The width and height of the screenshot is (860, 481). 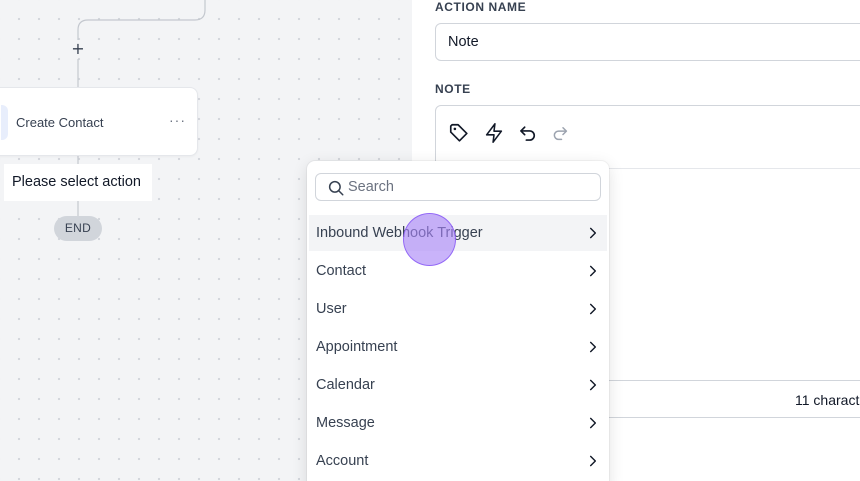 What do you see at coordinates (342, 461) in the screenshot?
I see `menu-item-label: Account` at bounding box center [342, 461].